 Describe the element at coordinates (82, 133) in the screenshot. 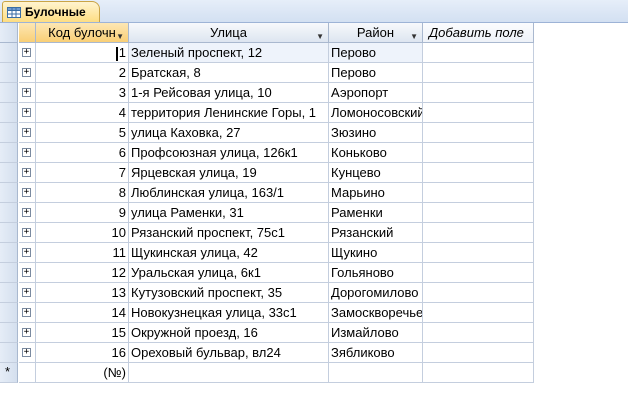

I see `cell-id: 5` at that location.